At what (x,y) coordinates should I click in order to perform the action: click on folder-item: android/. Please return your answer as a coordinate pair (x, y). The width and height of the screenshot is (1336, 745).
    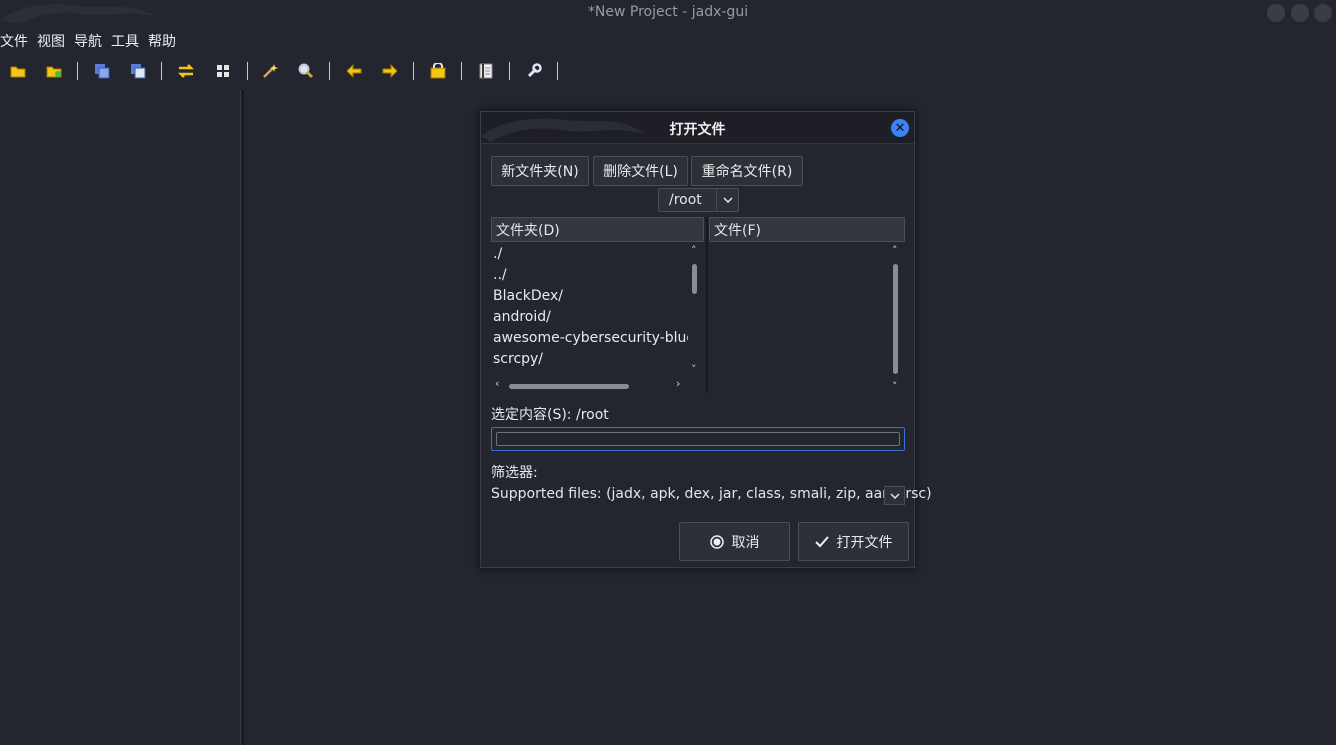
    Looking at the image, I should click on (589, 317).